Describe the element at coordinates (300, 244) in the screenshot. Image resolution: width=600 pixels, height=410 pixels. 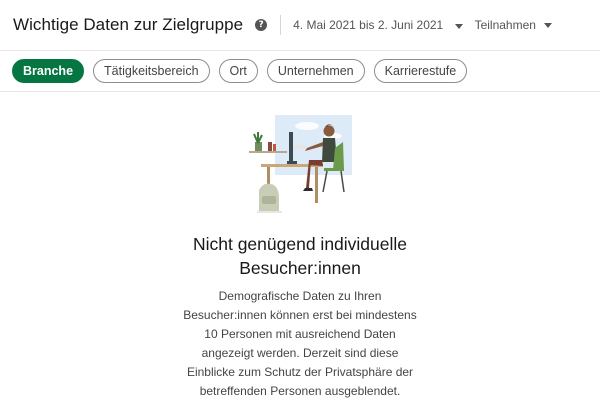
I see `empty-state-title-line1: Nicht genügend individuelle` at that location.